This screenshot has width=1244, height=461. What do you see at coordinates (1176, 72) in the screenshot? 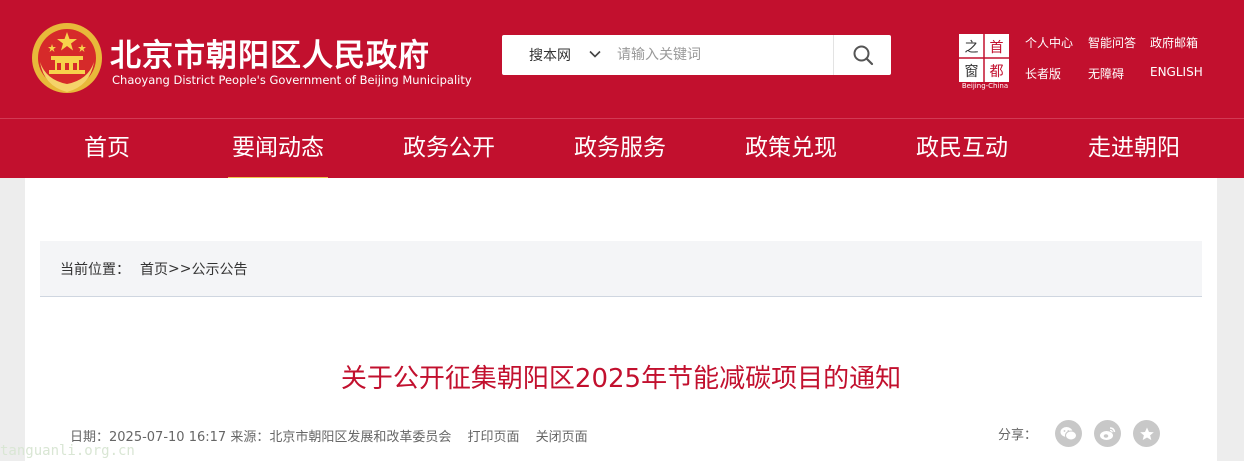
I see `link-english: ENGLISH` at bounding box center [1176, 72].